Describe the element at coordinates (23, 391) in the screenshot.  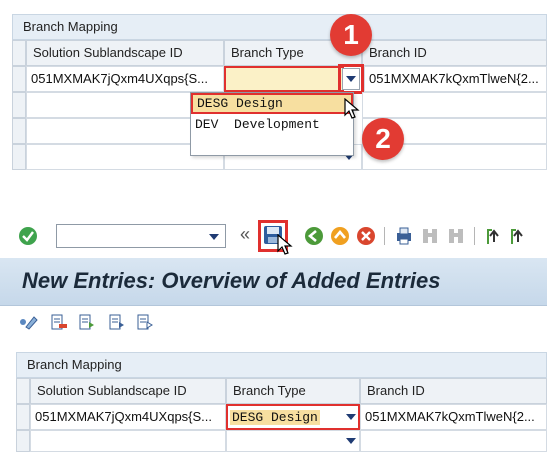
I see `header-selector-bottom` at that location.